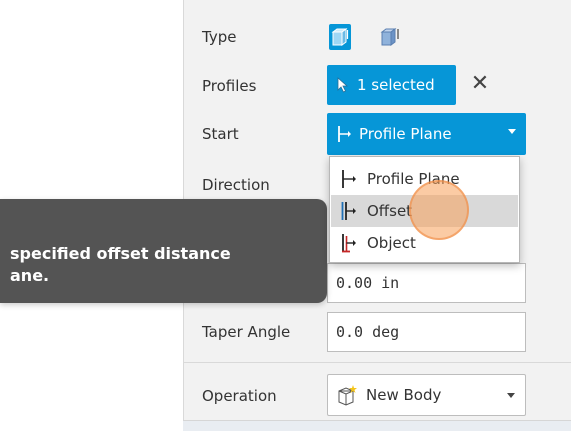  What do you see at coordinates (405, 134) in the screenshot?
I see `start-selected-value: Profile Plane` at bounding box center [405, 134].